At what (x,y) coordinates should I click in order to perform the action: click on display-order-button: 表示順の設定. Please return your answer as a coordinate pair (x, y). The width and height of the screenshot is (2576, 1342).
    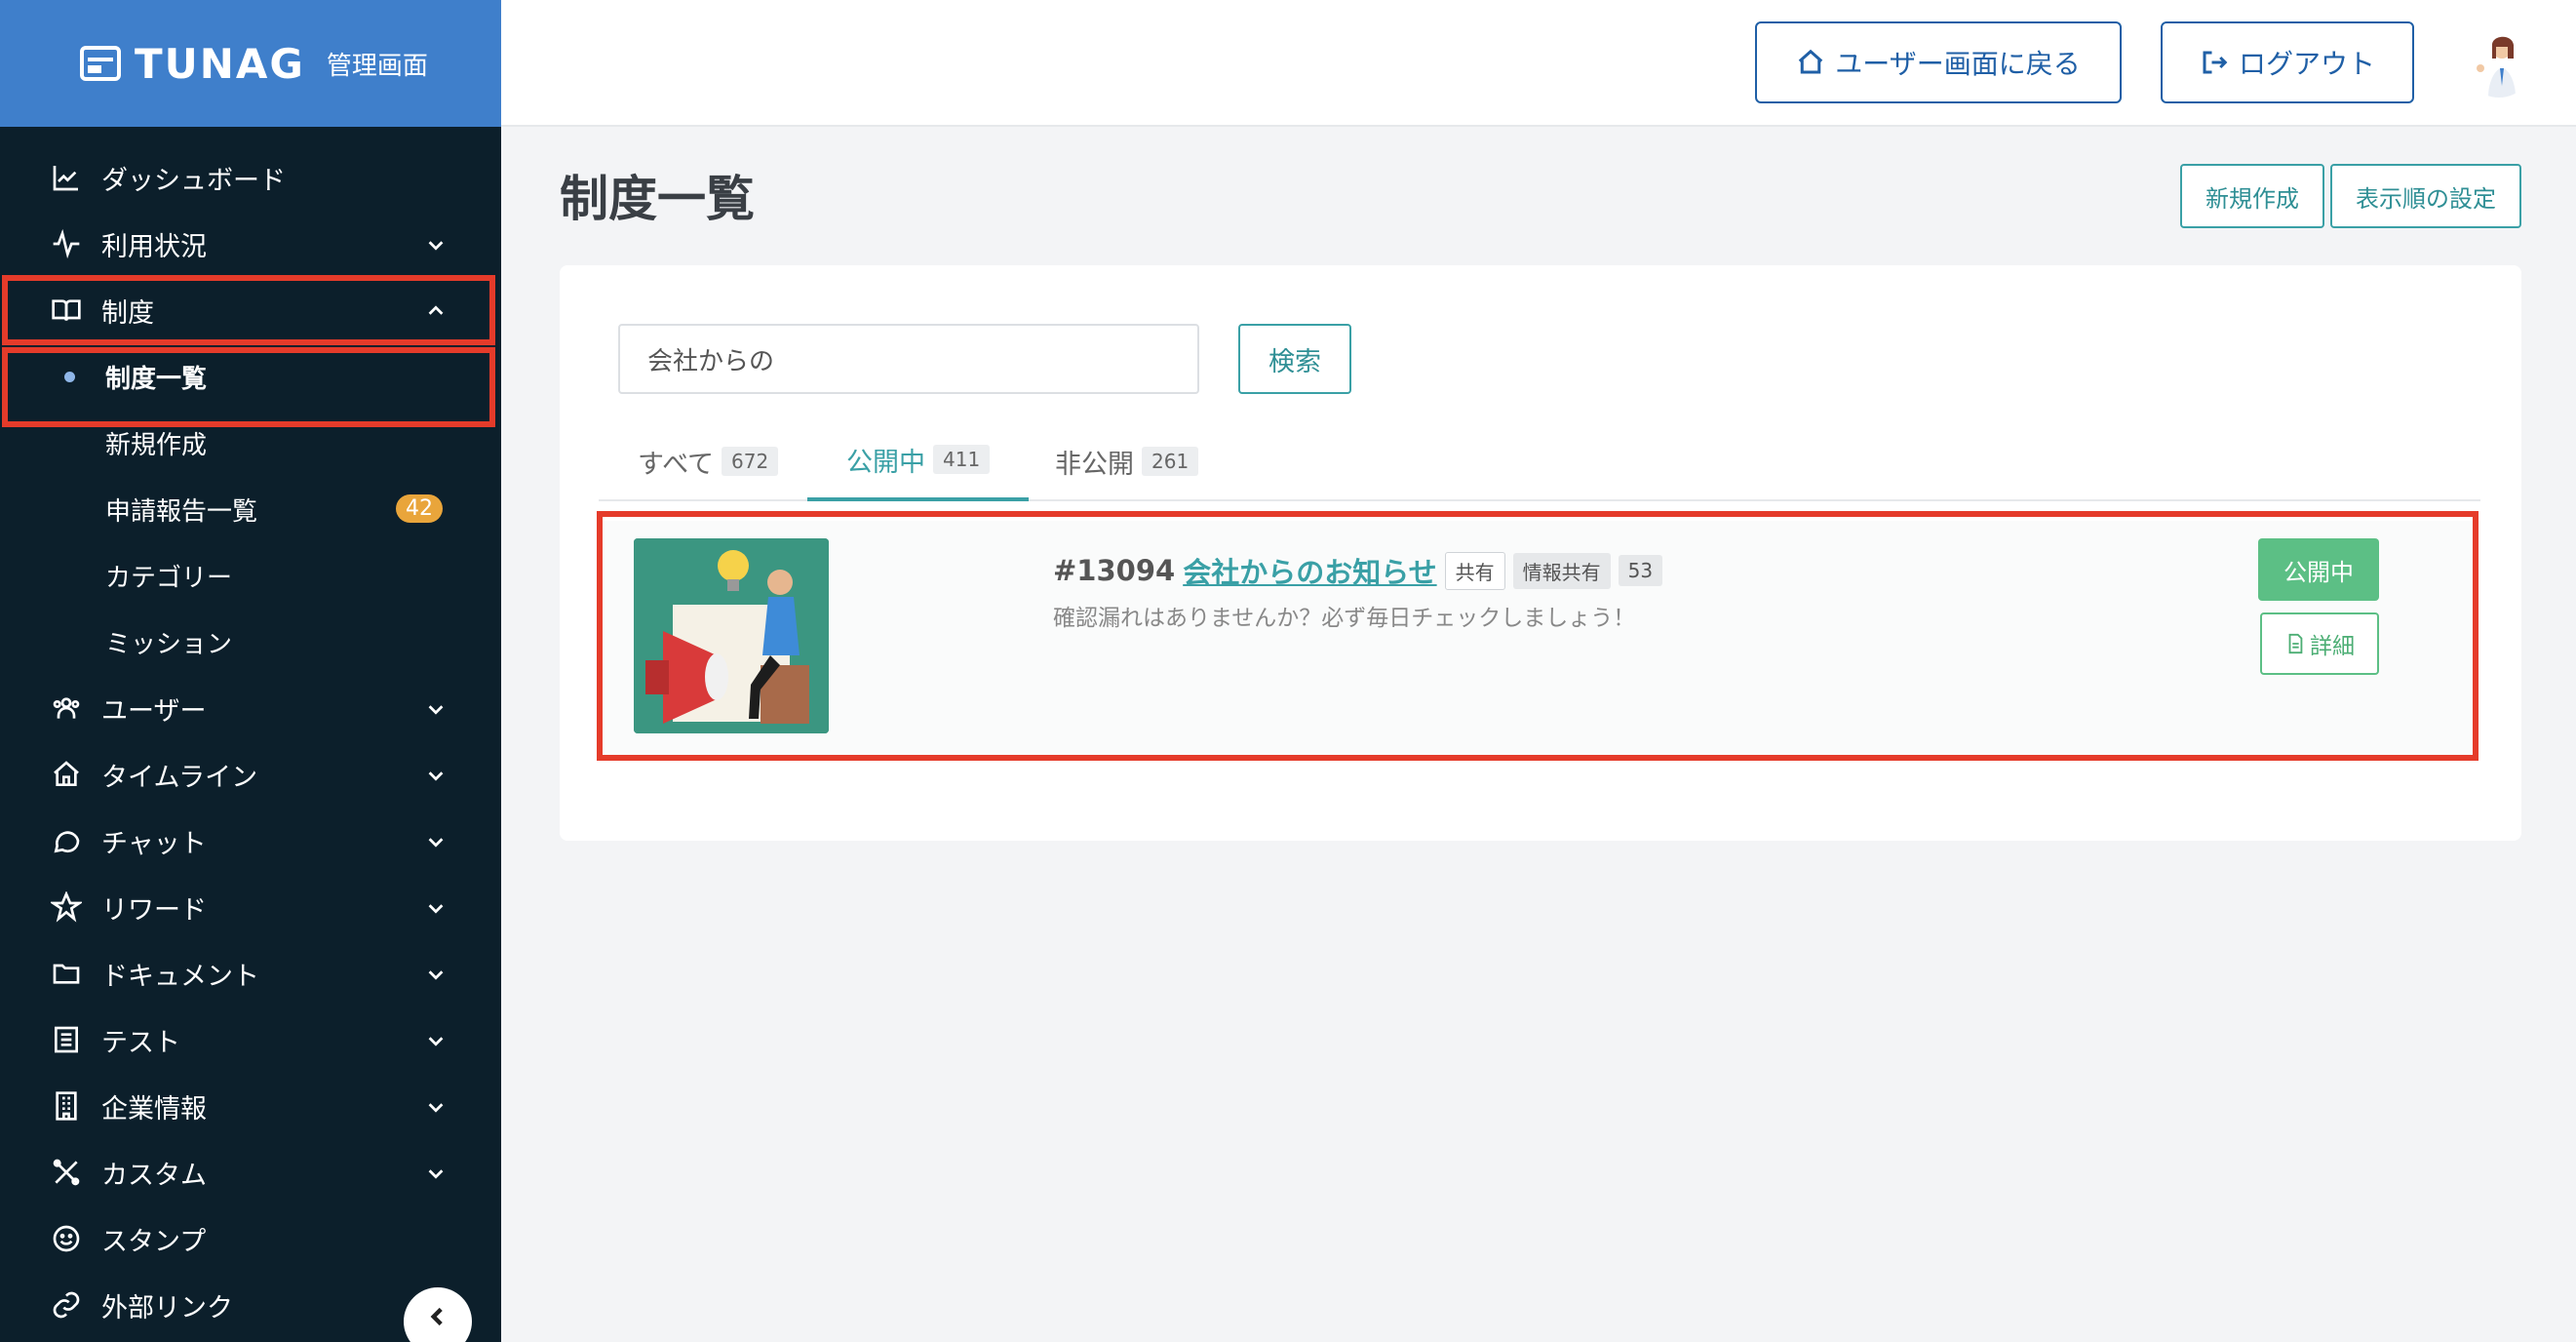
    Looking at the image, I should click on (2425, 196).